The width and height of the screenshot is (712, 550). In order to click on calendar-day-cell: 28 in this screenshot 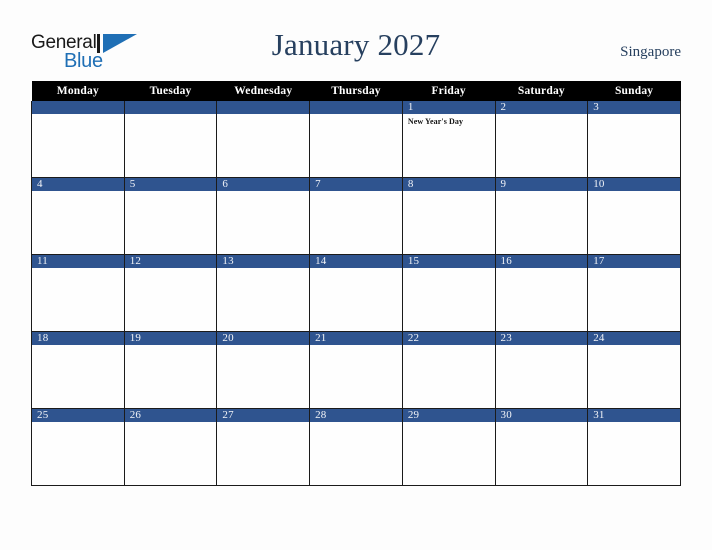, I will do `click(356, 447)`.